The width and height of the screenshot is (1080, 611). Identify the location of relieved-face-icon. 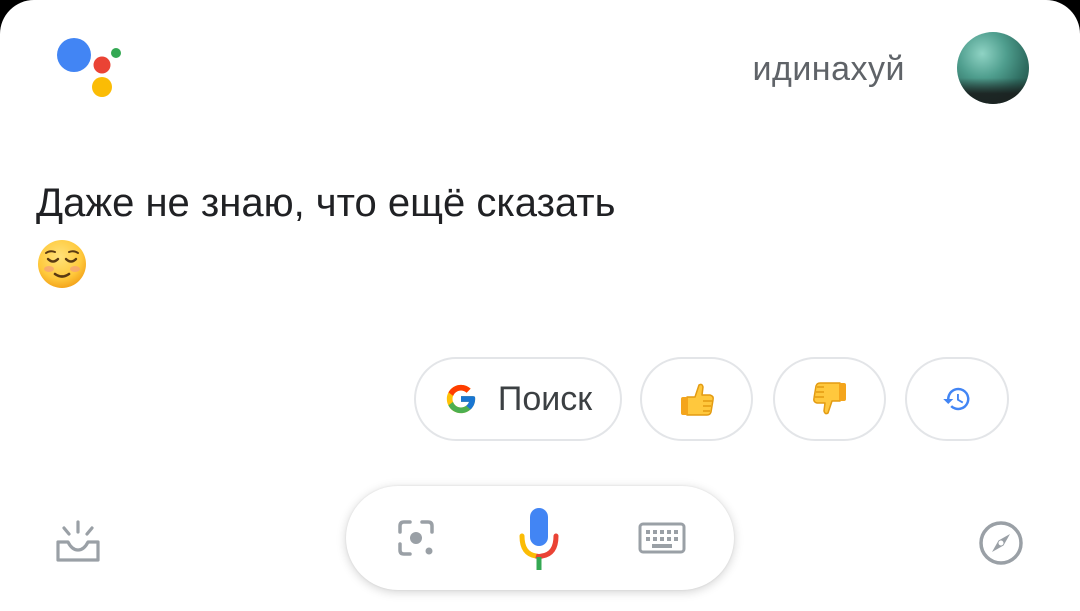
(62, 264).